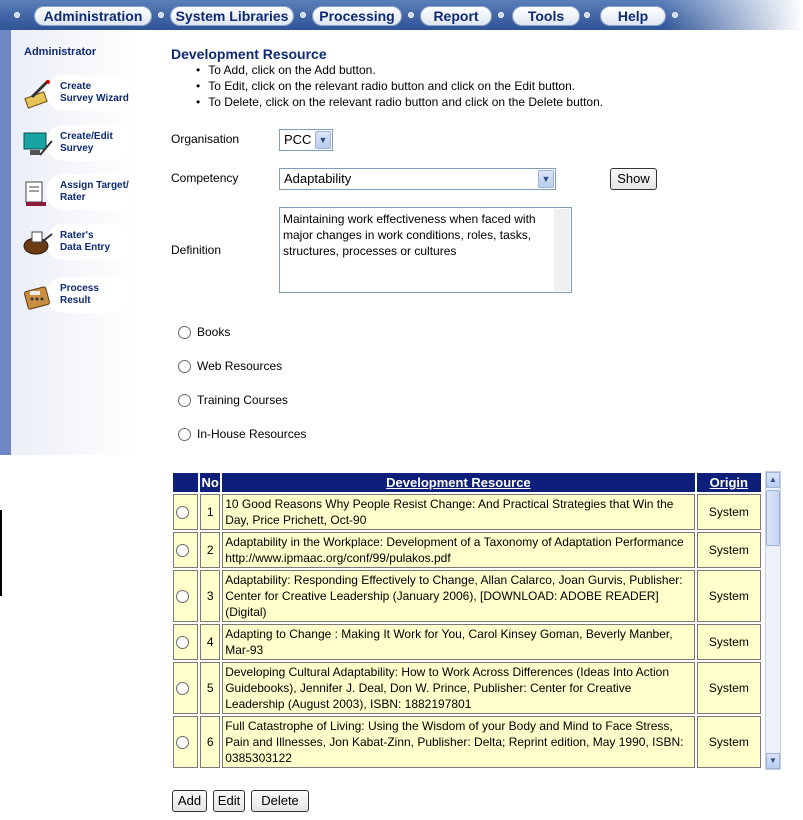 The image size is (803, 820). I want to click on edit-button: Edit, so click(229, 801).